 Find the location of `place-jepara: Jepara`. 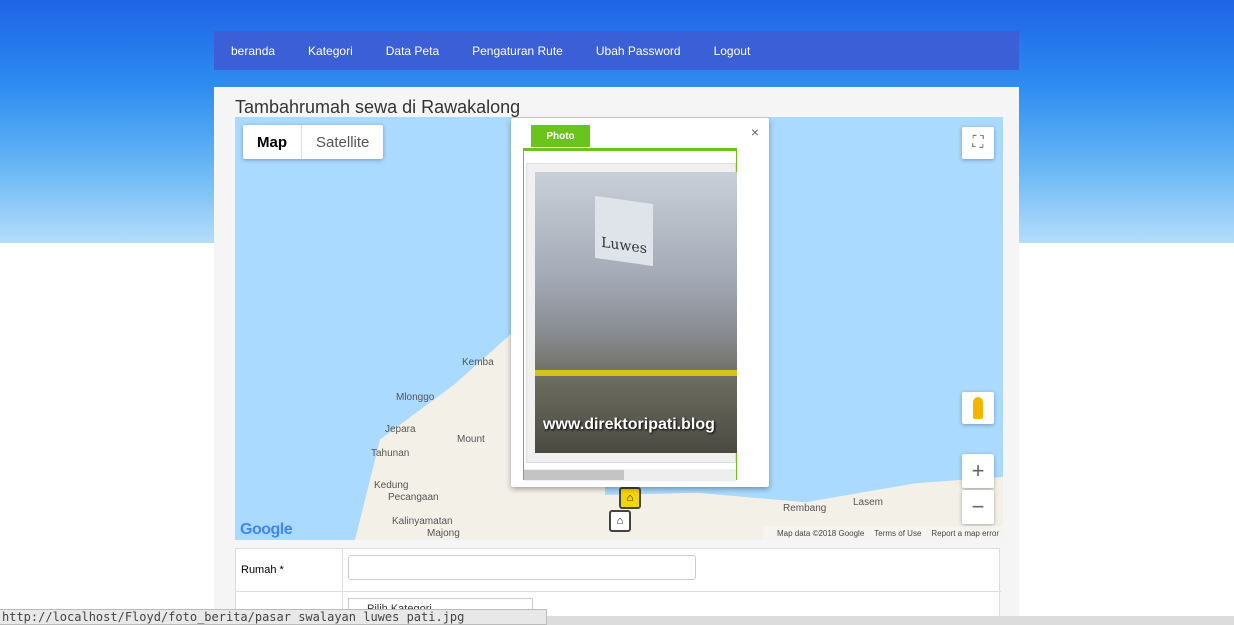

place-jepara: Jepara is located at coordinates (400, 429).